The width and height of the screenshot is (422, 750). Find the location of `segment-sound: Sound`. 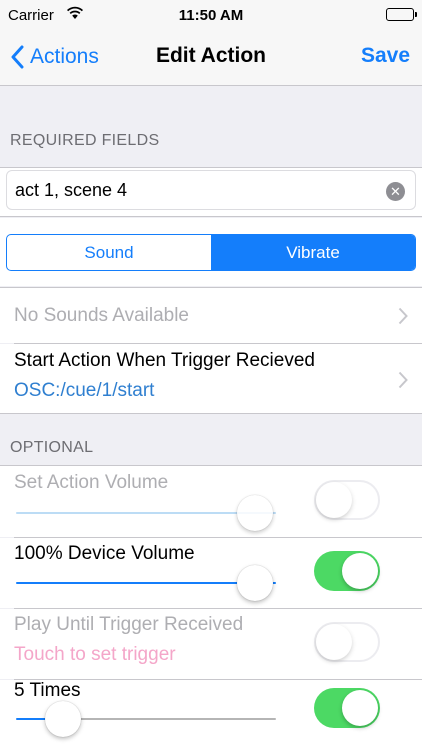

segment-sound: Sound is located at coordinates (109, 252).